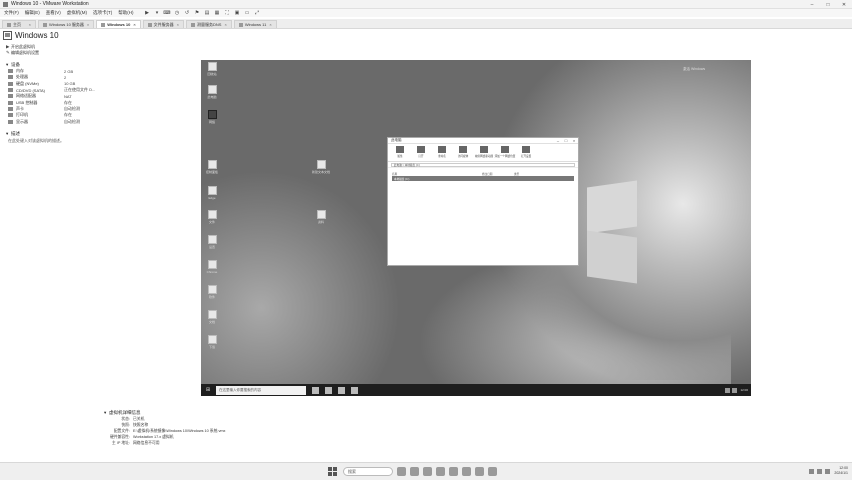 The image size is (852, 480). I want to click on window-title: Windows 10 - VMware Workstation, so click(50, 4).